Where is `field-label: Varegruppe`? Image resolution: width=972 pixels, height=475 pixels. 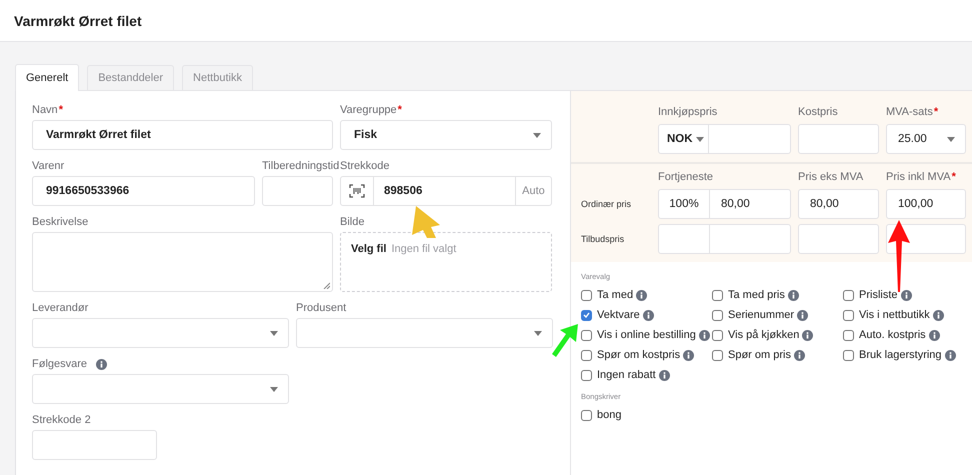 field-label: Varegruppe is located at coordinates (368, 110).